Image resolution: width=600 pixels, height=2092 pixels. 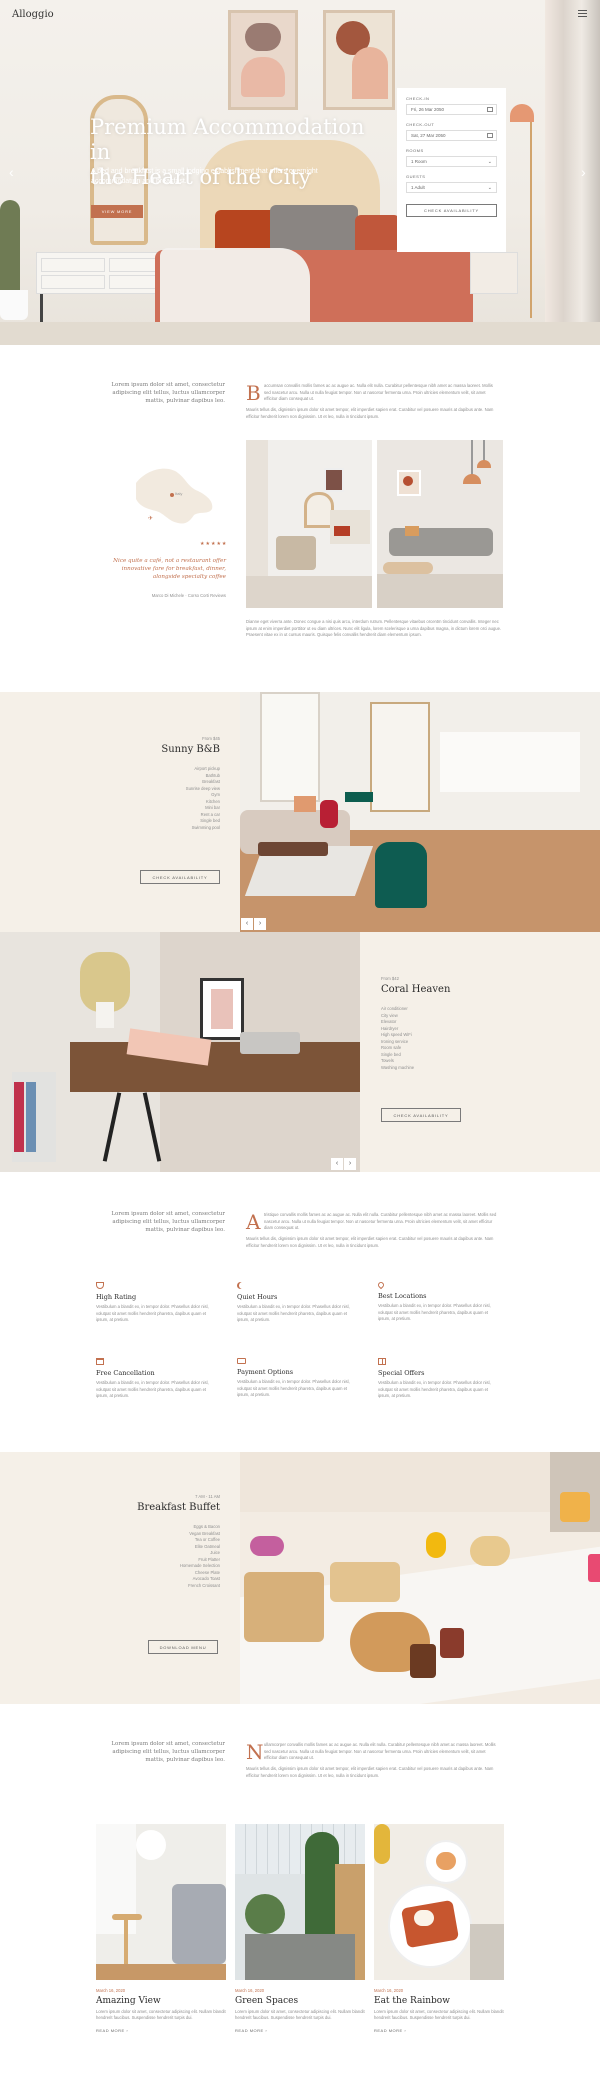 I want to click on wallet-icon, so click(x=241, y=1361).